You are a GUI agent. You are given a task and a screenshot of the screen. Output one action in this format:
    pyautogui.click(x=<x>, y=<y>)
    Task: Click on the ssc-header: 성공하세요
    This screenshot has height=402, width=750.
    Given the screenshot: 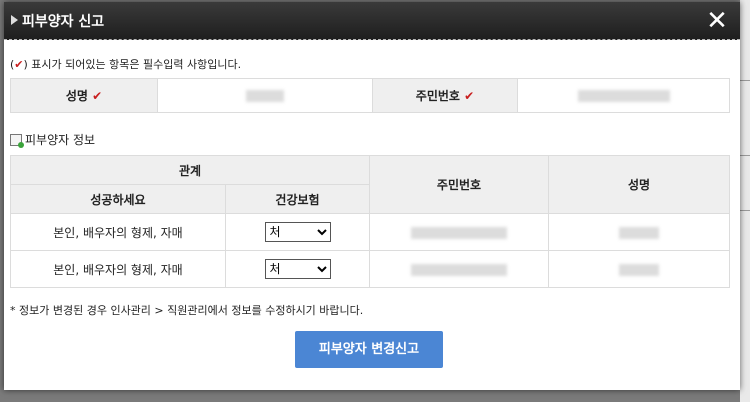 What is the action you would take?
    pyautogui.click(x=118, y=199)
    